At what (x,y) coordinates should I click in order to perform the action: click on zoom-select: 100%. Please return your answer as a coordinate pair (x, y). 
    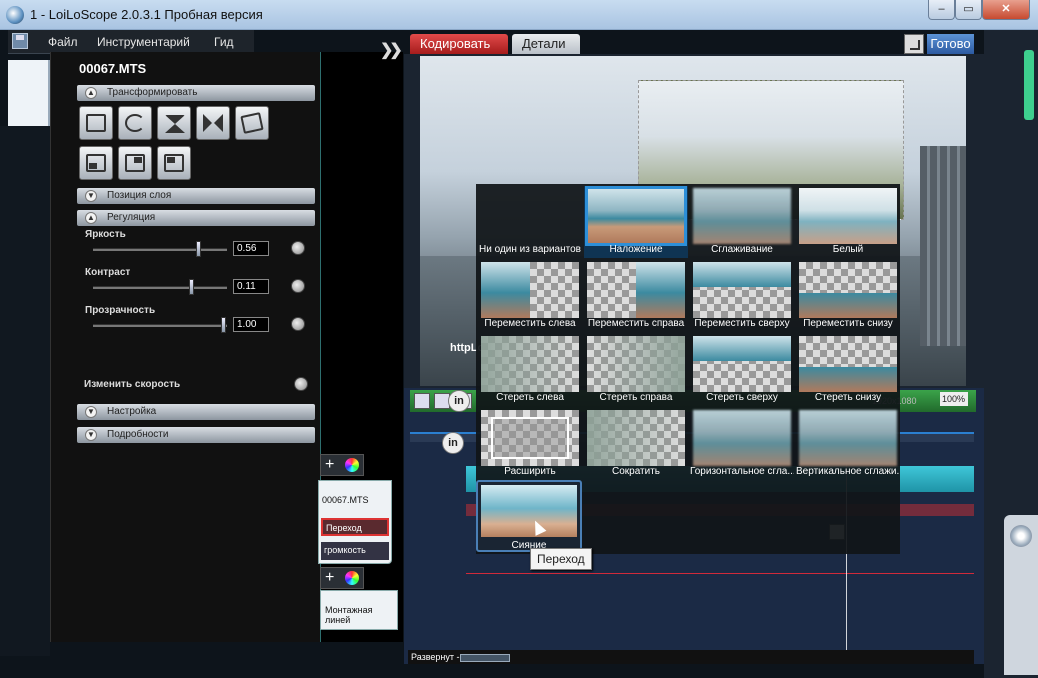
    Looking at the image, I should click on (954, 399).